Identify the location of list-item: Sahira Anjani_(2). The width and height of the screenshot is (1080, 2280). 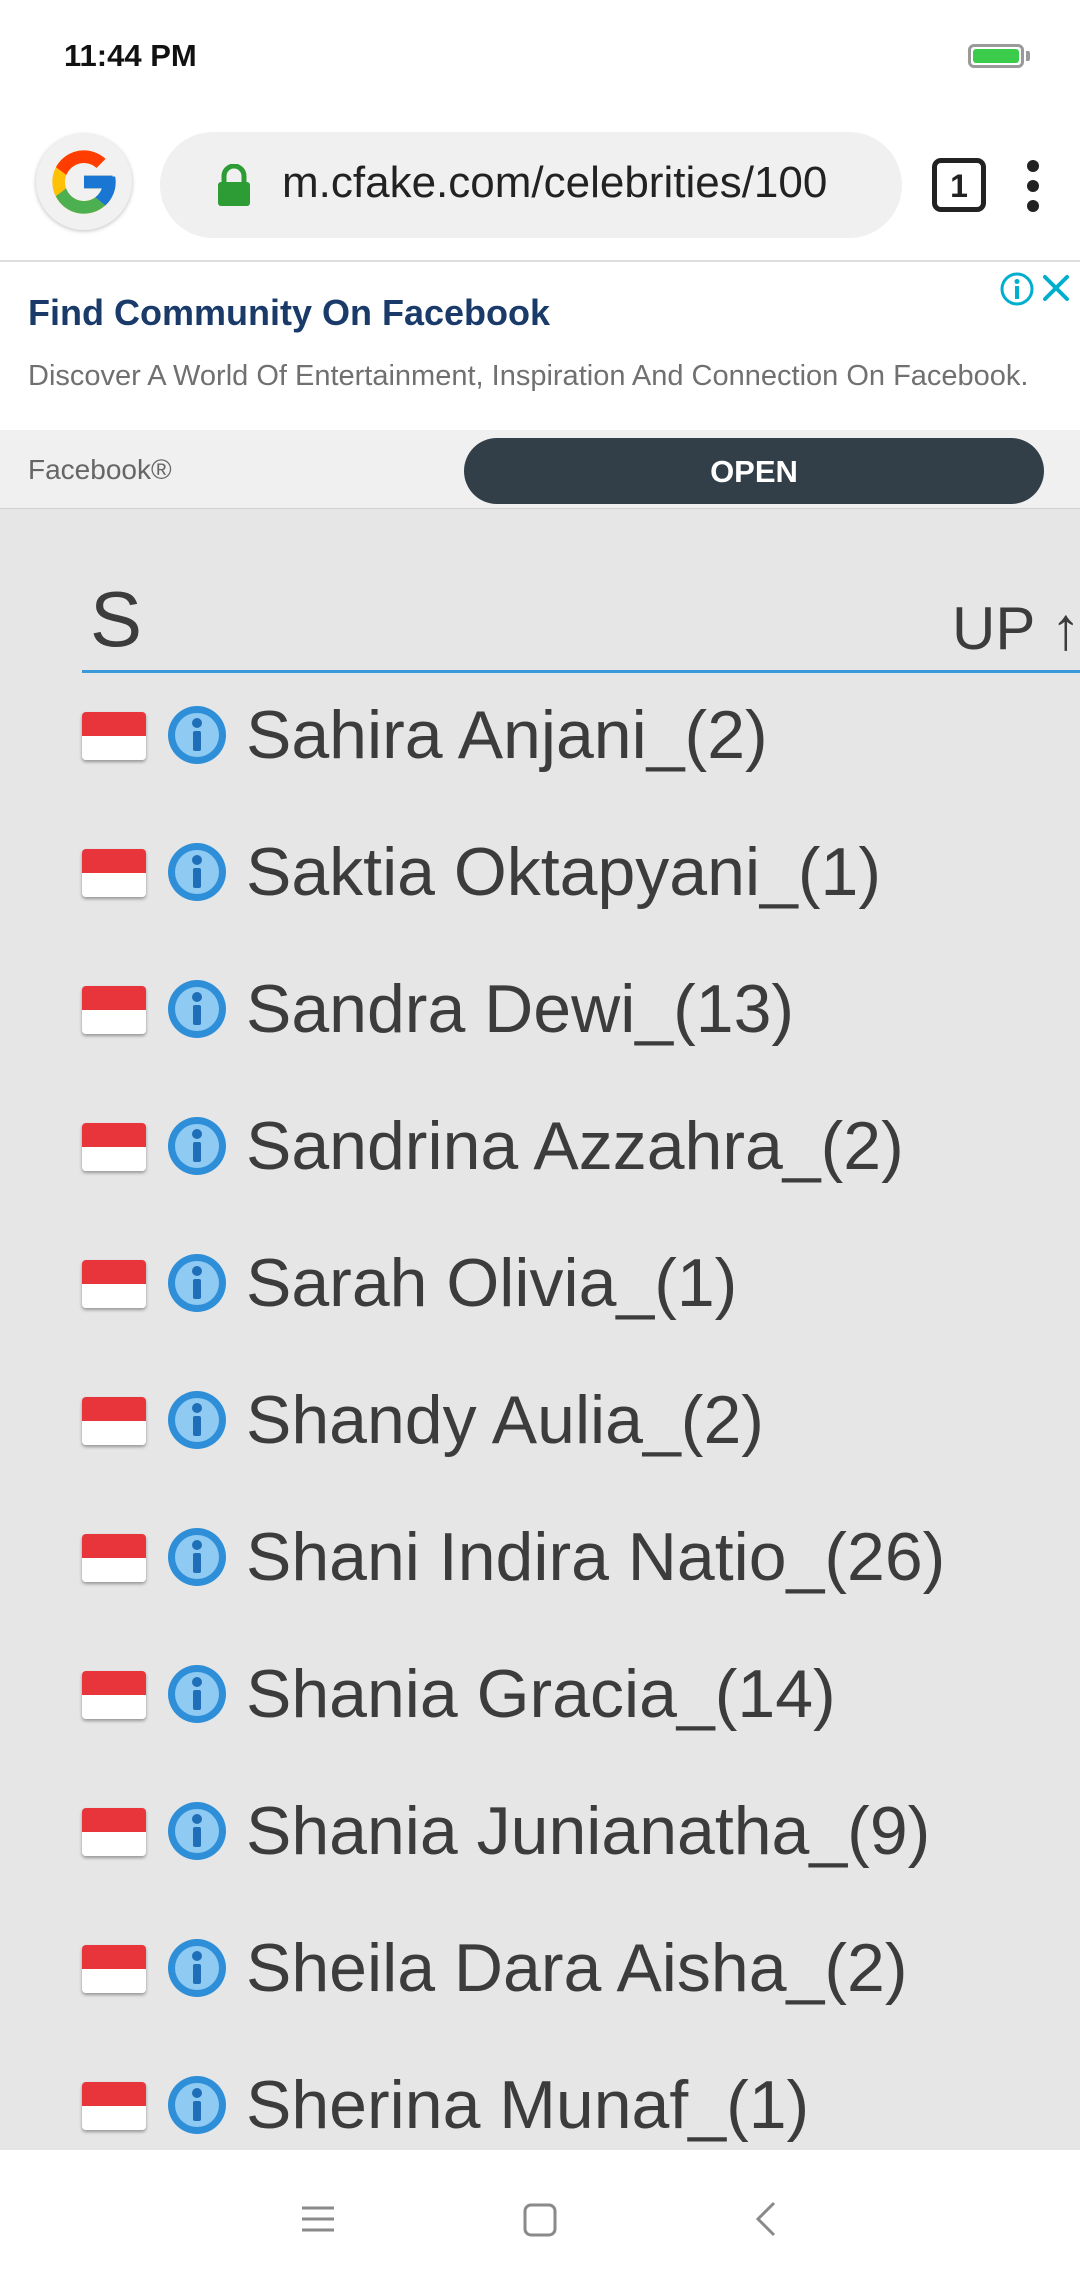
(540, 742).